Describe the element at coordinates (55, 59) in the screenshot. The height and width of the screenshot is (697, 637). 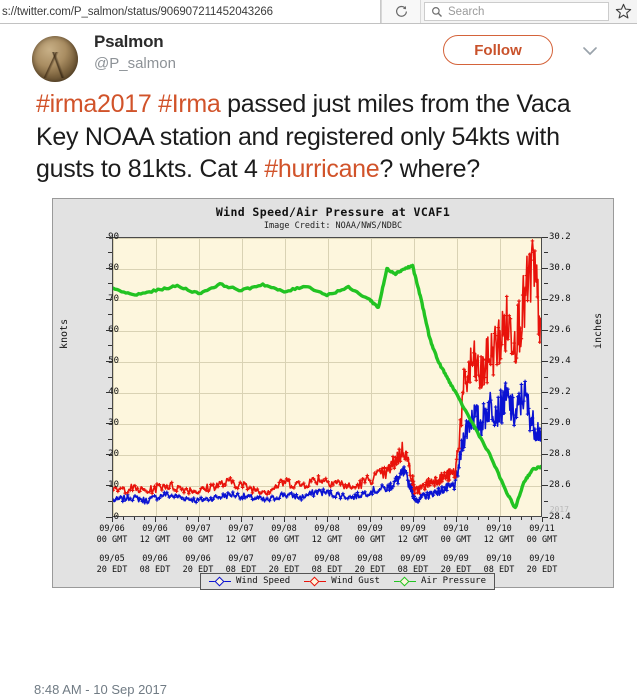
I see `avatar` at that location.